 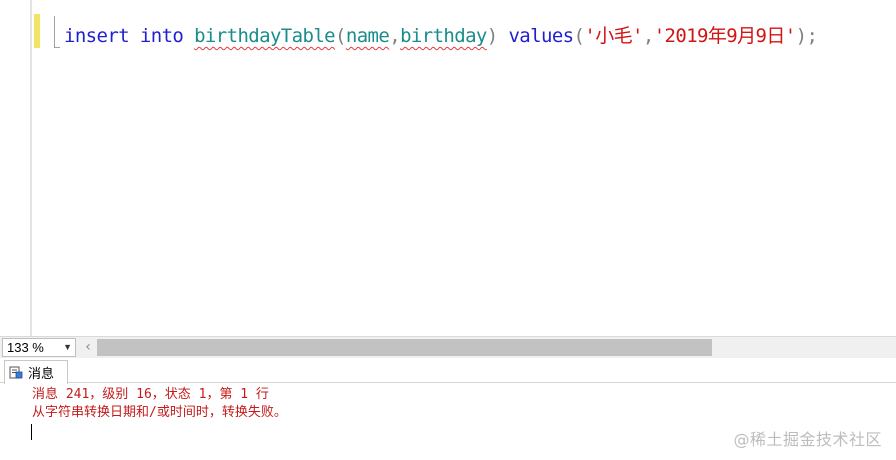 I want to click on code-token: into, so click(x=161, y=36).